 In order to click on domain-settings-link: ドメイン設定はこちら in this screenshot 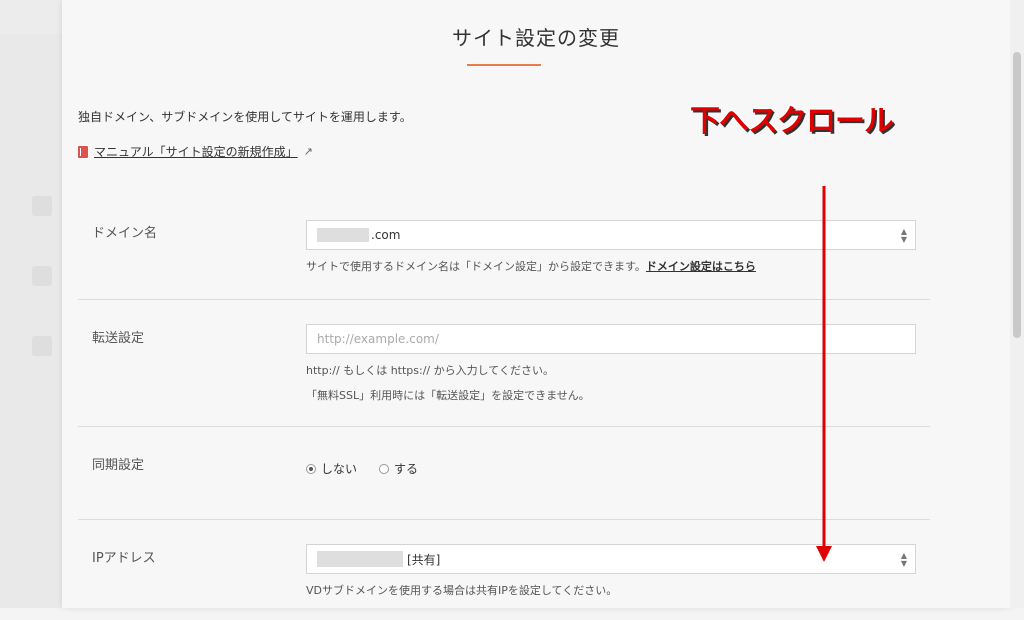, I will do `click(701, 266)`.